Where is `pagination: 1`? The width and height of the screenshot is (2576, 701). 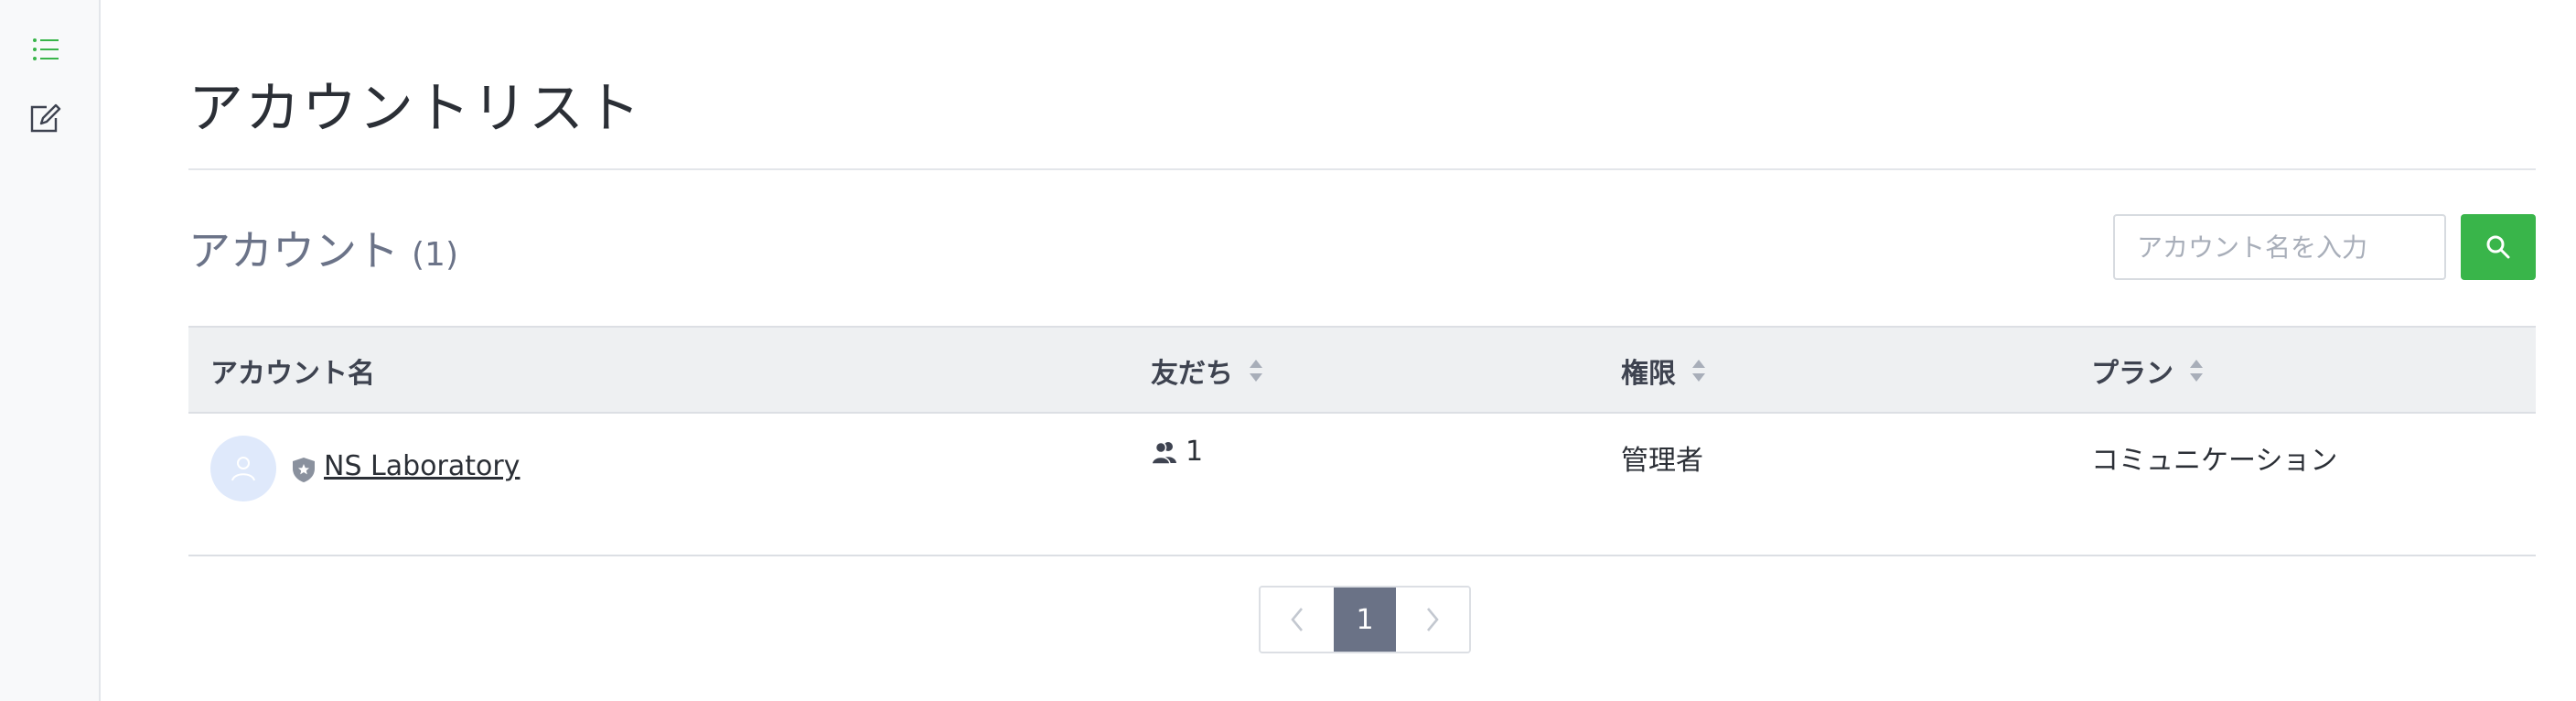 pagination: 1 is located at coordinates (1365, 619).